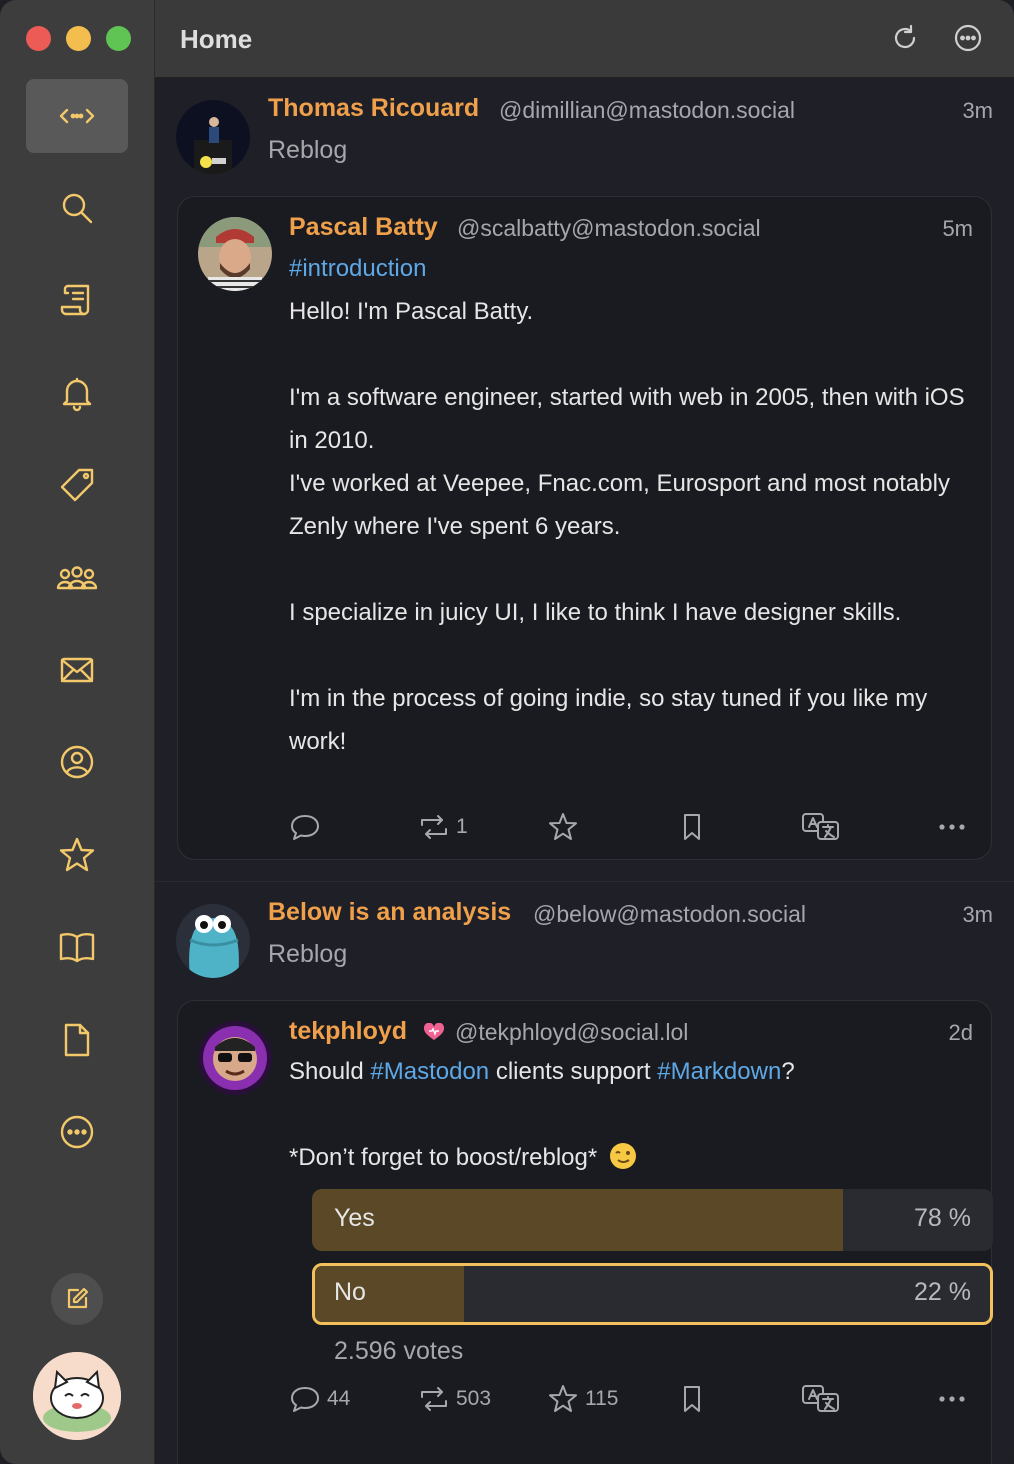  I want to click on poll-option-label: Yes, so click(354, 1218).